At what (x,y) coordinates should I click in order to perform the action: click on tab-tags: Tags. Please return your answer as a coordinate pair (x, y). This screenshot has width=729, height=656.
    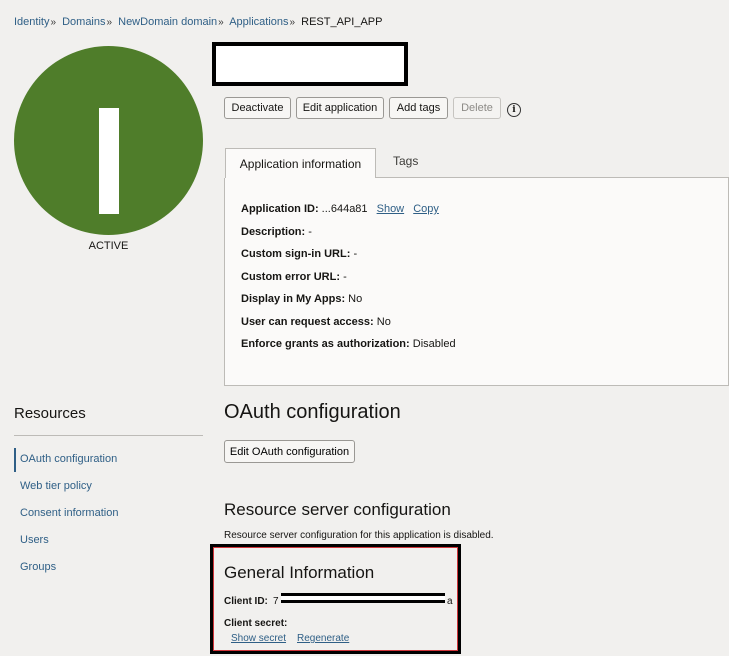
    Looking at the image, I should click on (405, 161).